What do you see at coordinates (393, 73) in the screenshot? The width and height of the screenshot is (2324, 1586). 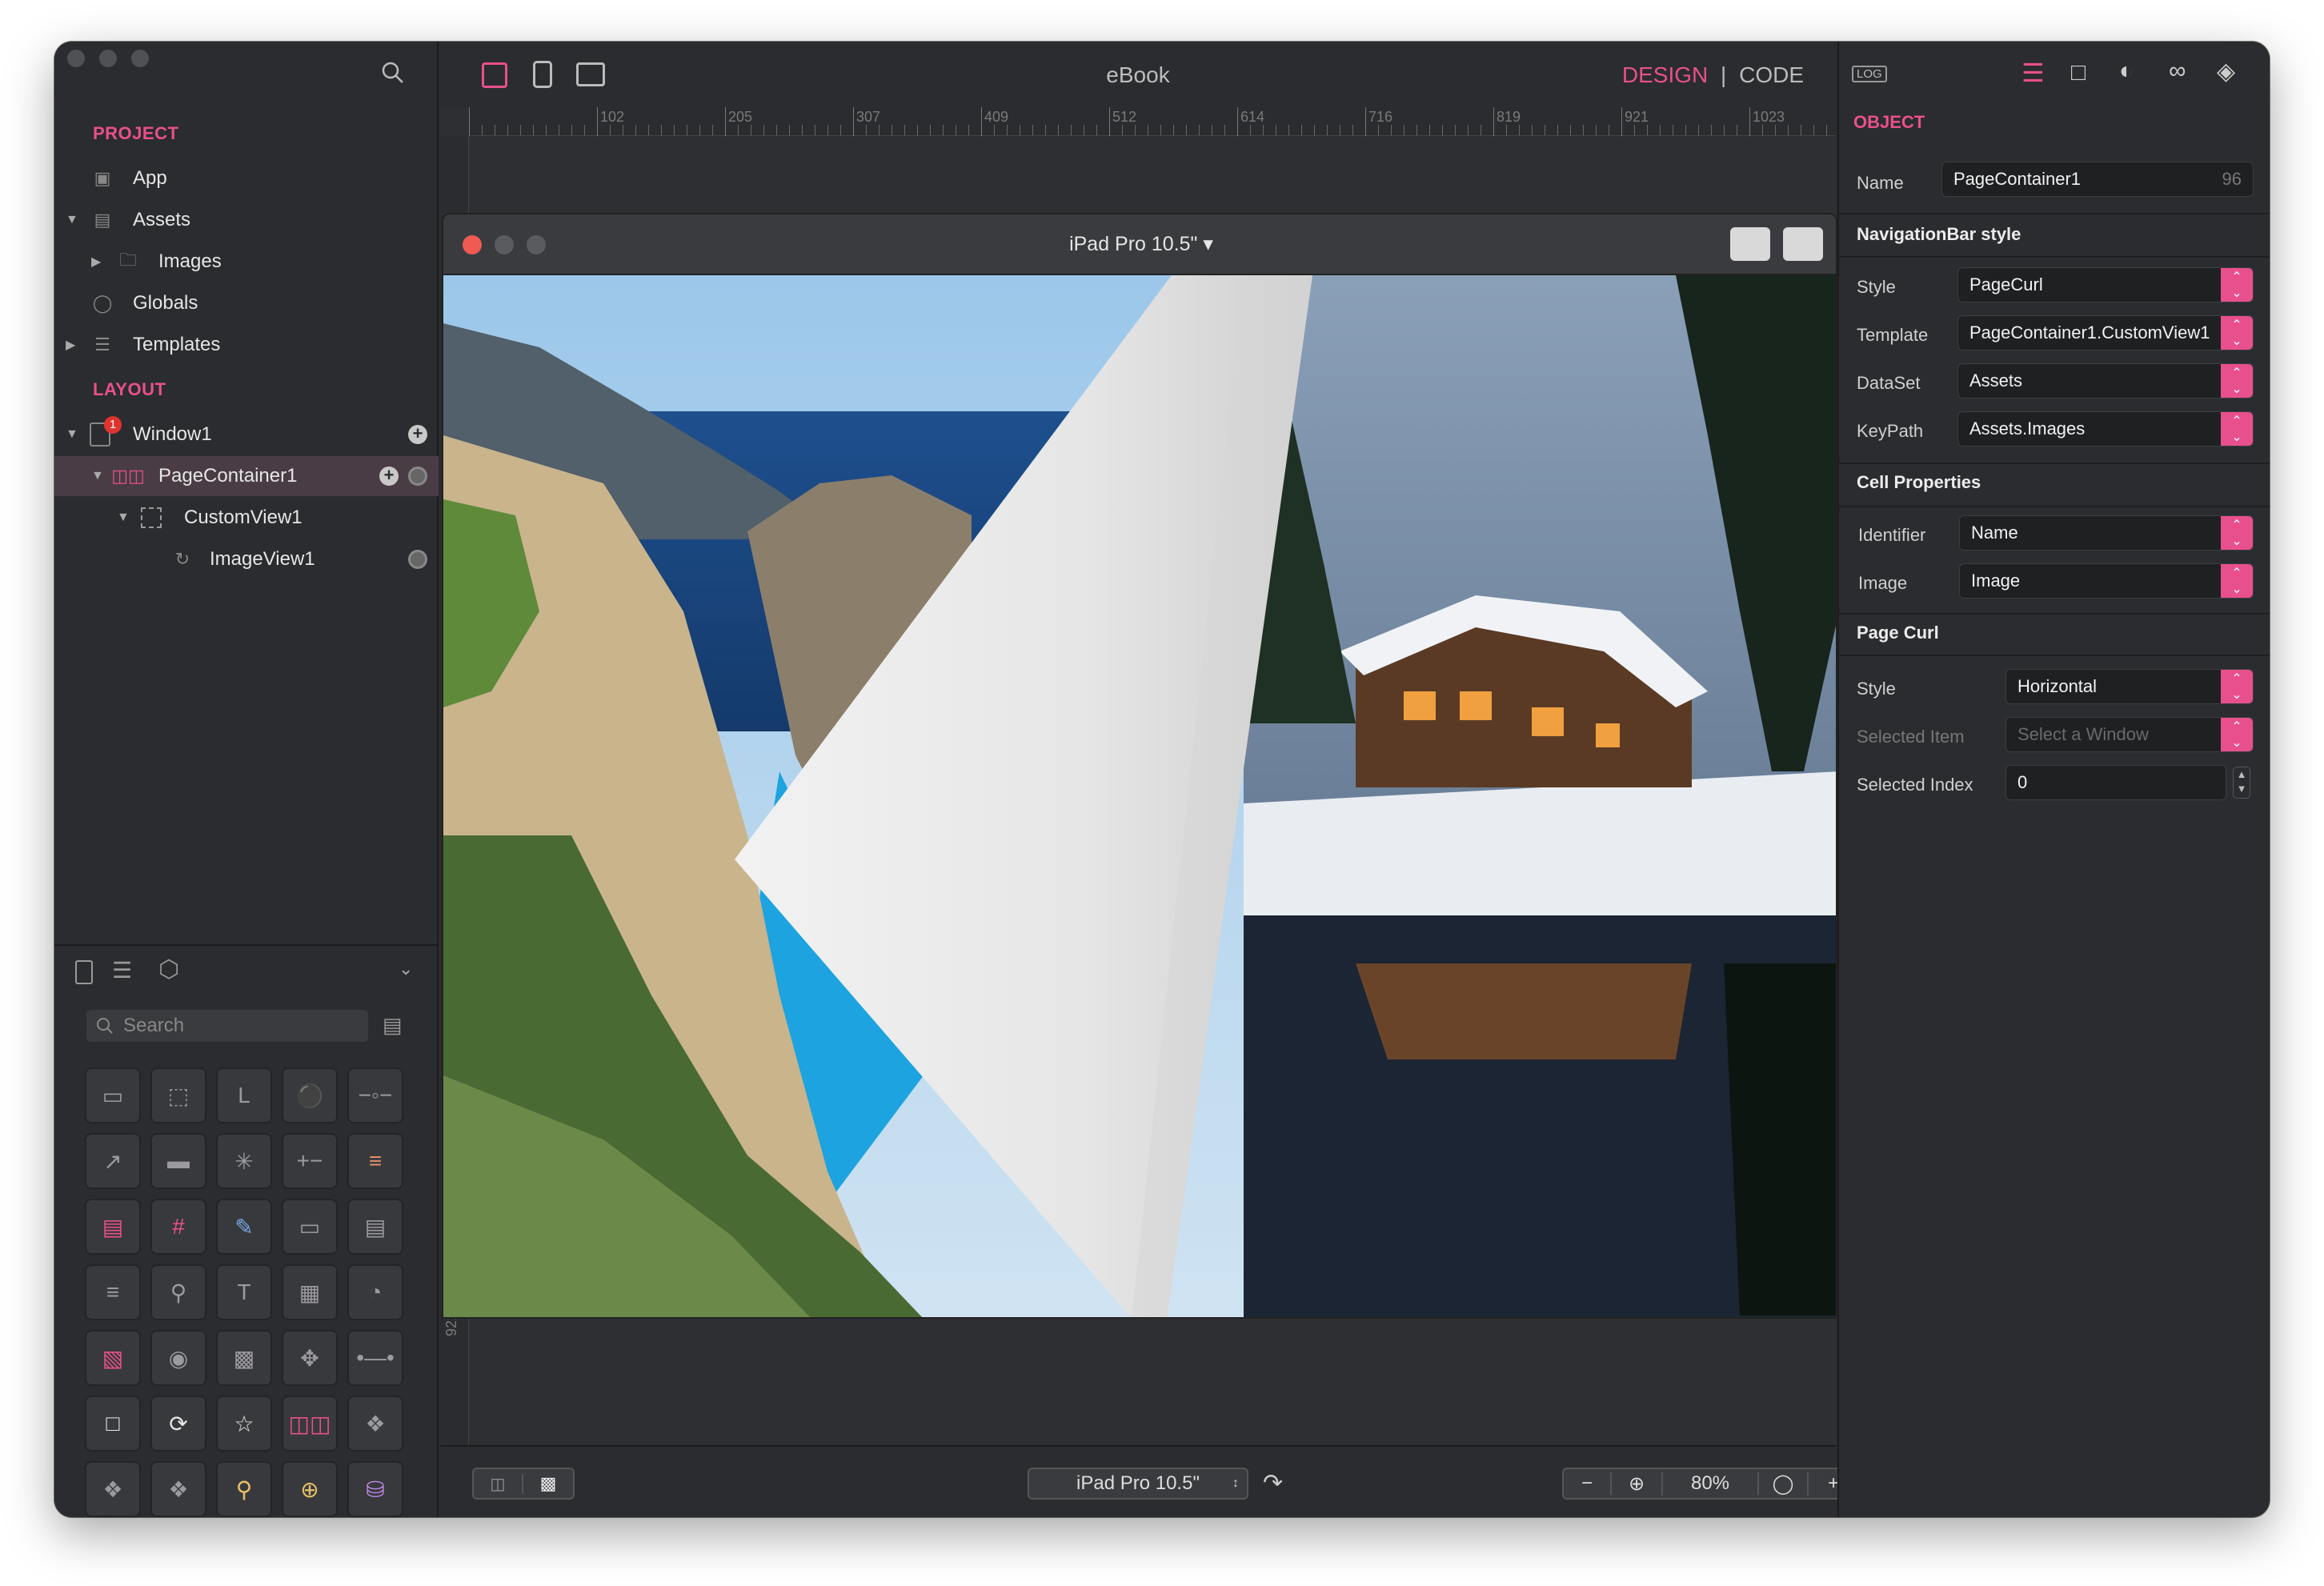 I see `search-icon` at bounding box center [393, 73].